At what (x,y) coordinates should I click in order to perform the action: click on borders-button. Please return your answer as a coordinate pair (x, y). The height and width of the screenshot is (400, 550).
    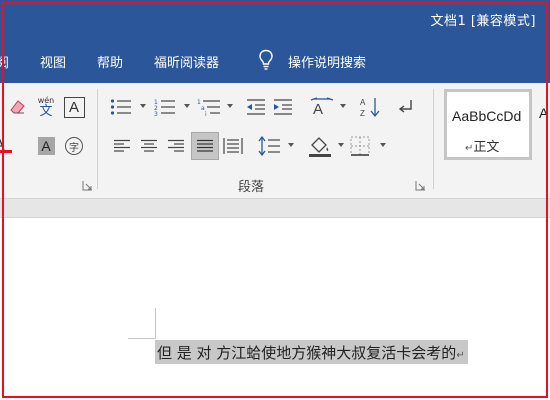
    Looking at the image, I should click on (368, 146).